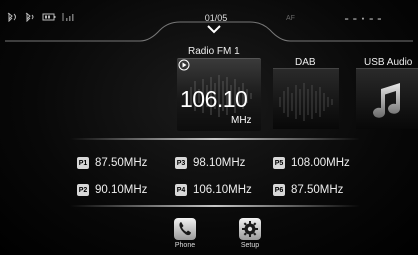 The image size is (418, 255). I want to click on preset-button-p5: P5 108.00MHz, so click(311, 163).